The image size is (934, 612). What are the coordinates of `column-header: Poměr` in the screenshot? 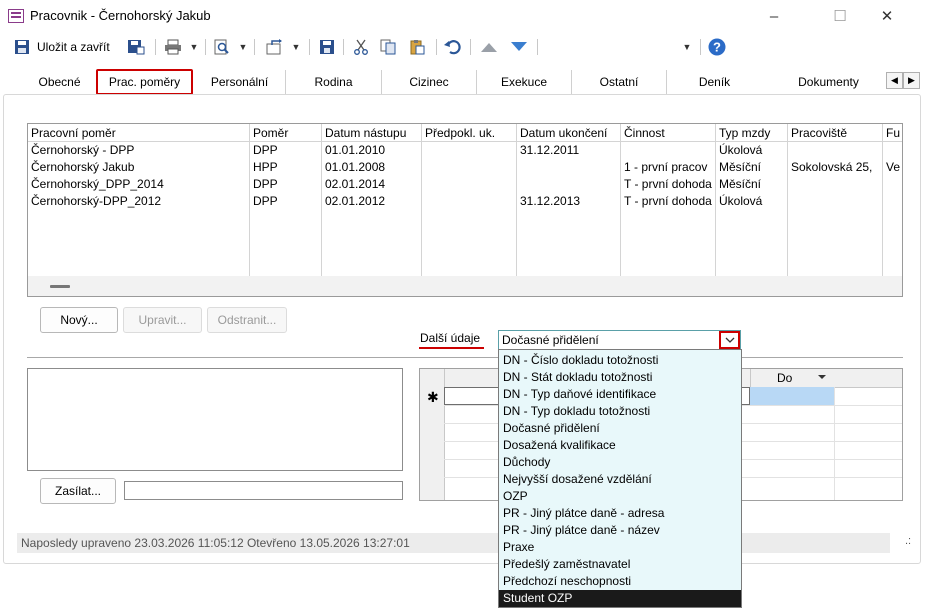 It's located at (286, 133).